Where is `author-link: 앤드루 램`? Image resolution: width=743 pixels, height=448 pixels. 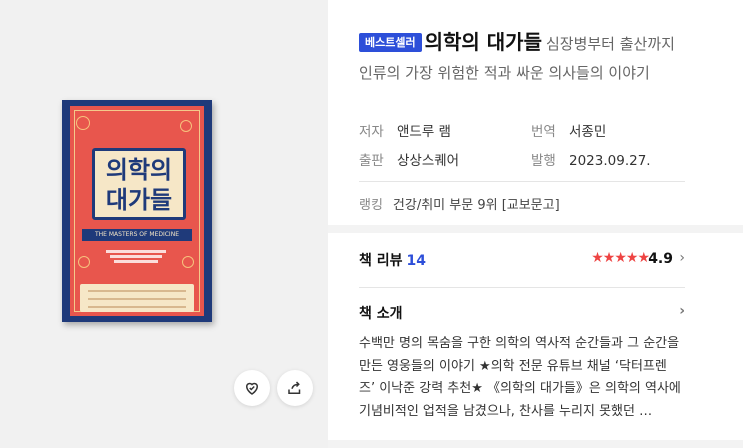
author-link: 앤드루 램 is located at coordinates (424, 132).